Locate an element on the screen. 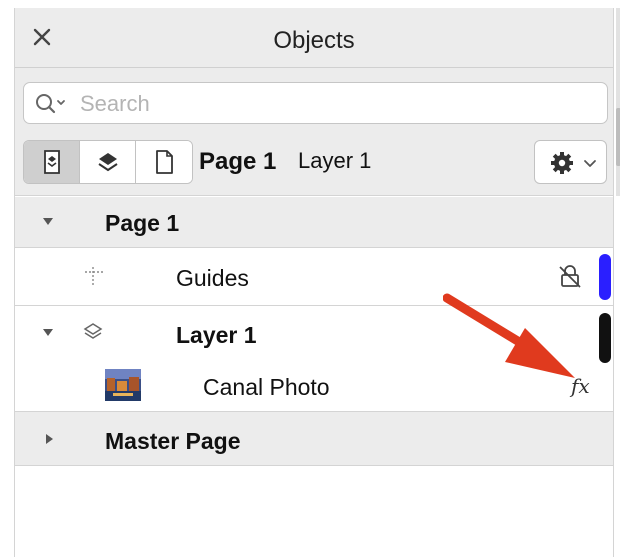 Image resolution: width=620 pixels, height=557 pixels. panel-title: Objects is located at coordinates (314, 40).